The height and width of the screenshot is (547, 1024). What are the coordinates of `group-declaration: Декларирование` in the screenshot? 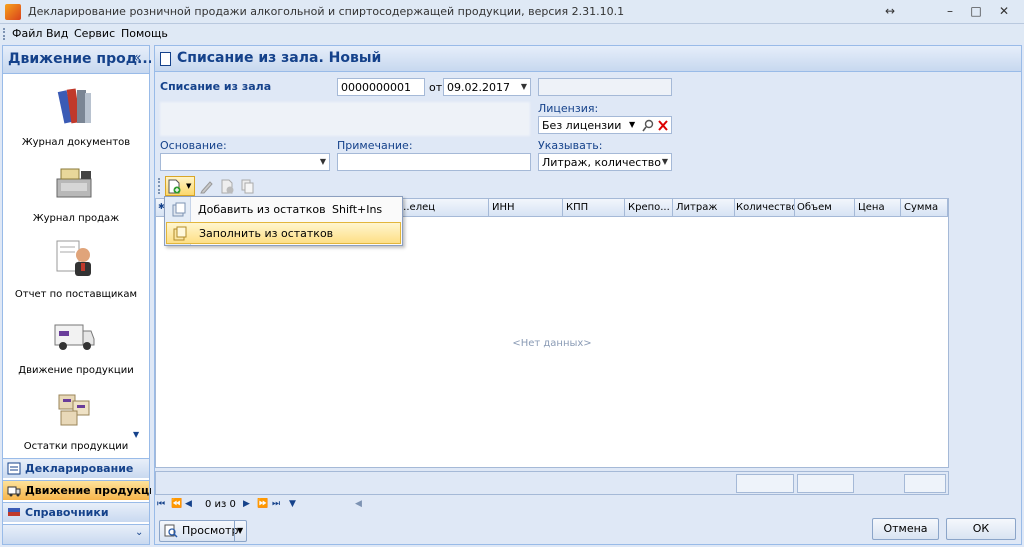 It's located at (76, 468).